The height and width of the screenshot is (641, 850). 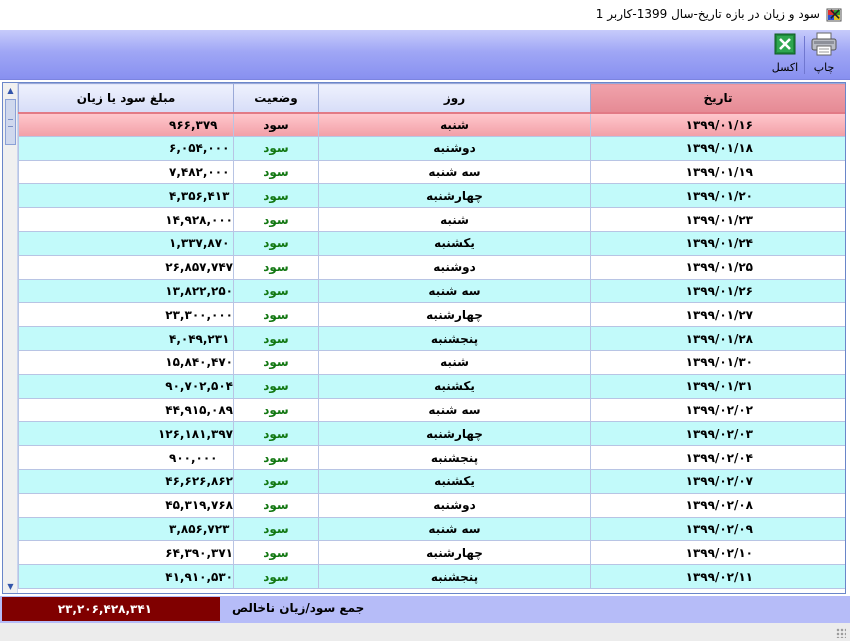 I want to click on cell-amount: ۴۱,۹۱۰,۵۳۰, so click(x=126, y=576).